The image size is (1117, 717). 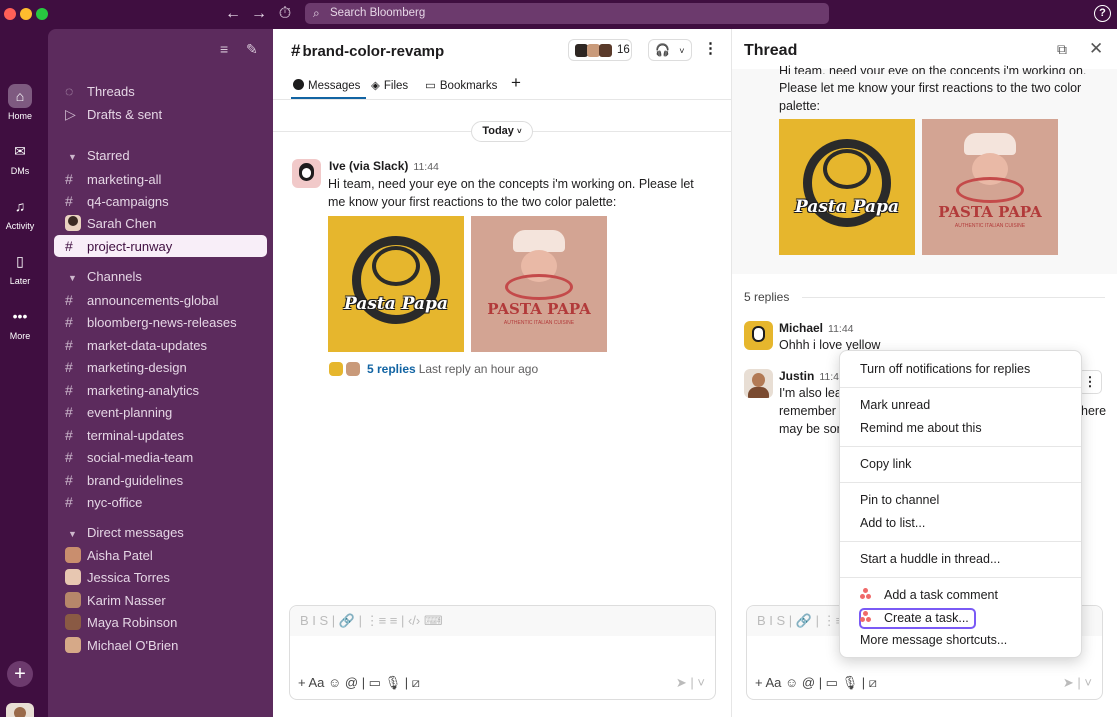 I want to click on message-author: Ive (via Slack) 11:44, so click(x=384, y=166).